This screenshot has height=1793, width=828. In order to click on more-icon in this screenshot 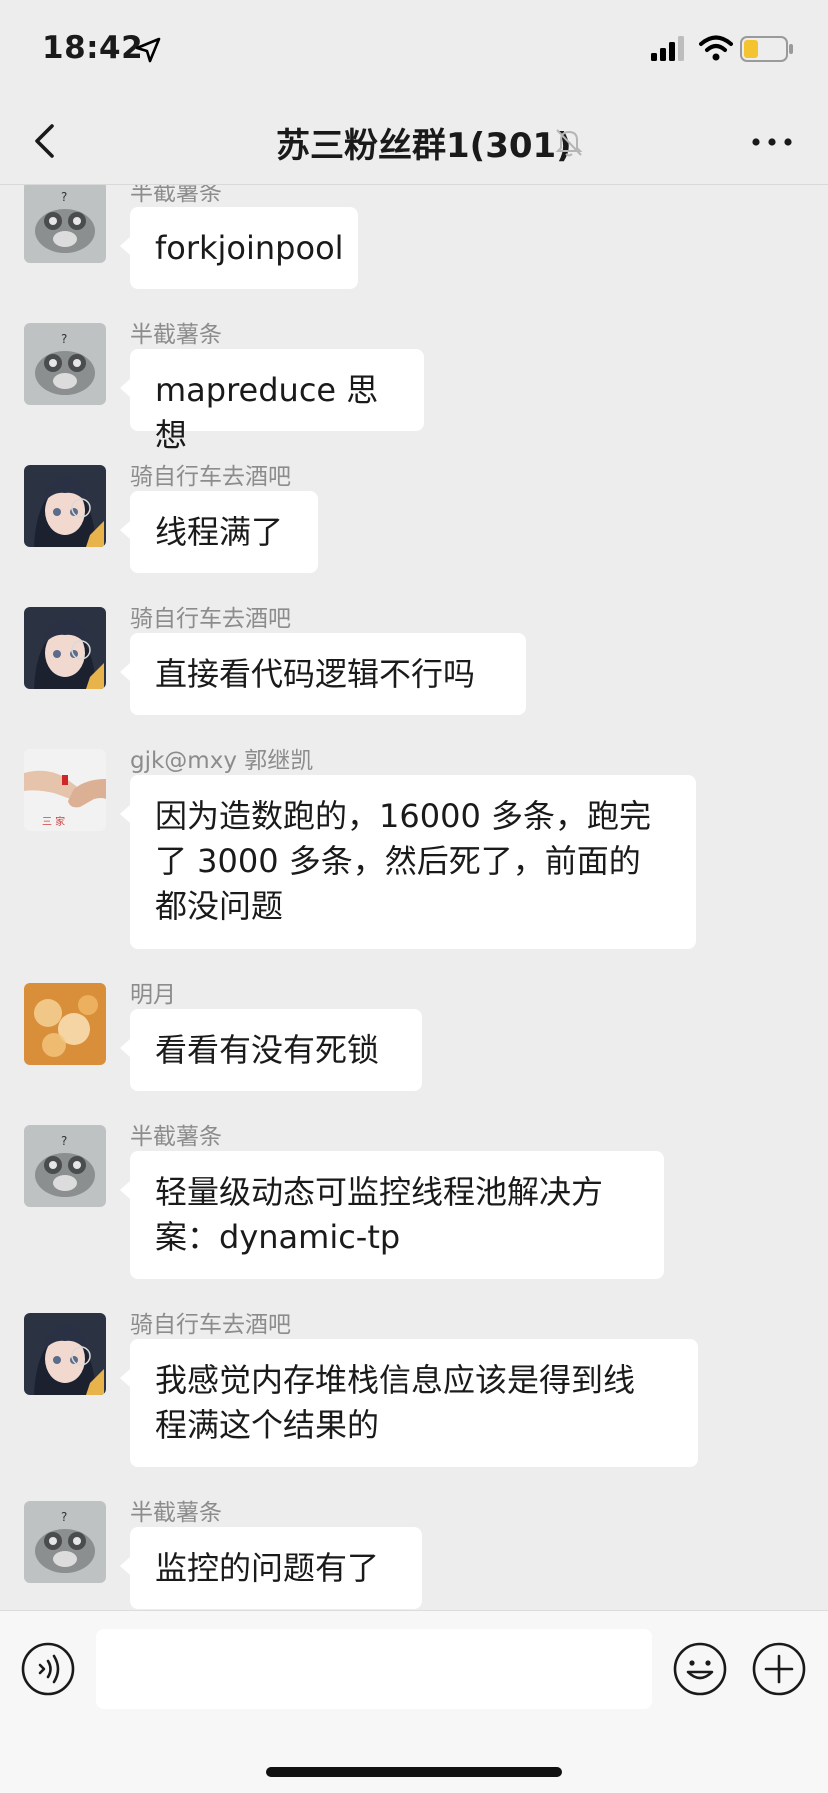, I will do `click(772, 142)`.